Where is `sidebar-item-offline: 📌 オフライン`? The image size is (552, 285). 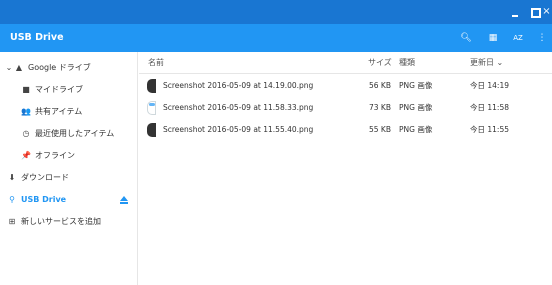
sidebar-item-offline: 📌 オフライン is located at coordinates (68, 156).